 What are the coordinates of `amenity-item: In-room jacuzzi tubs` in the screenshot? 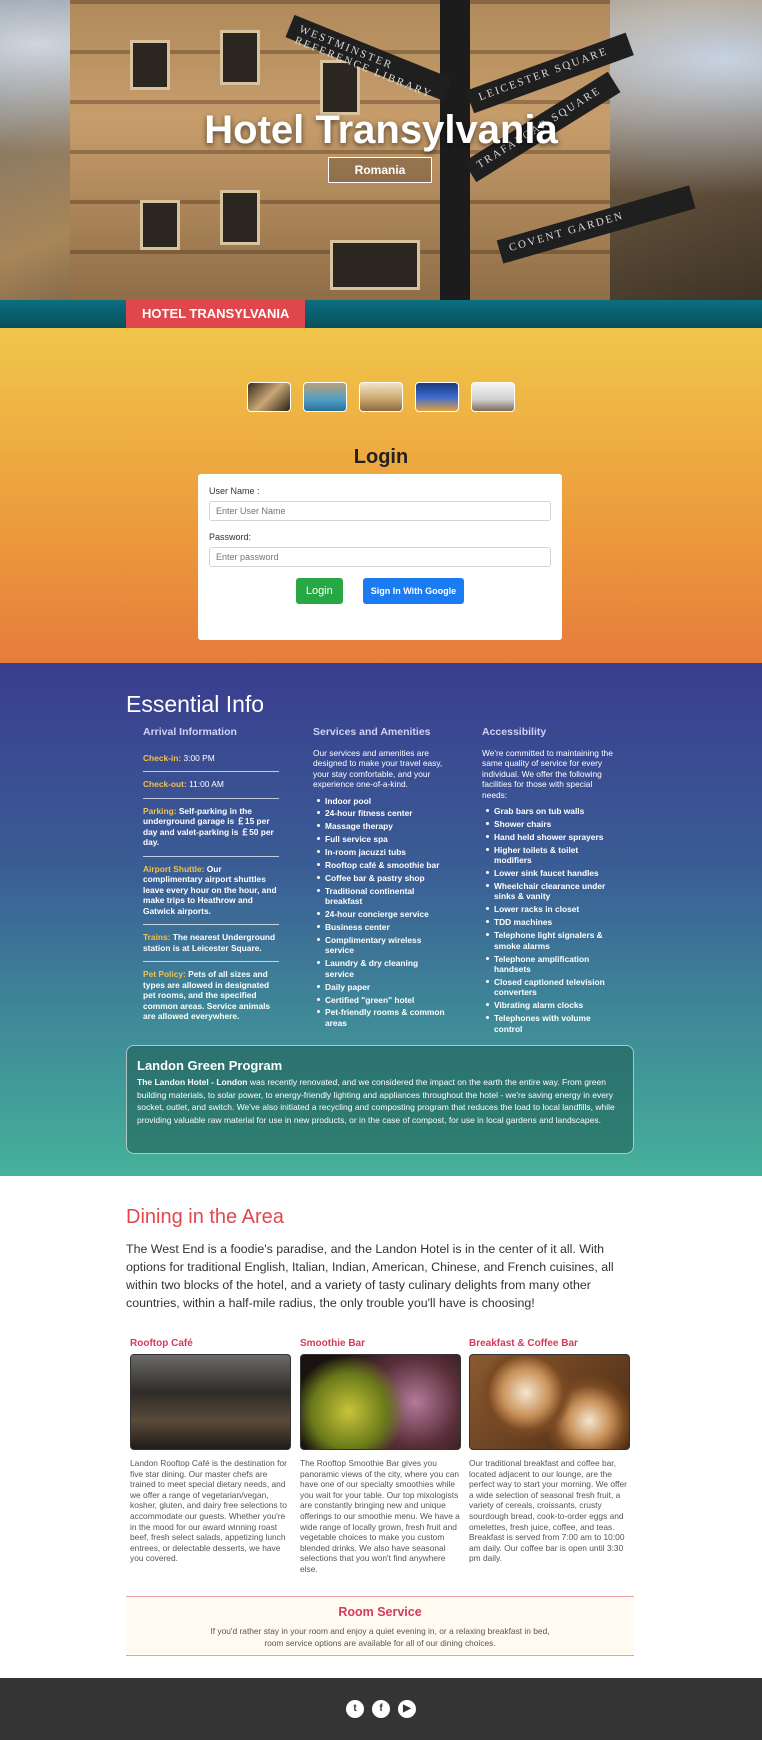 It's located at (381, 852).